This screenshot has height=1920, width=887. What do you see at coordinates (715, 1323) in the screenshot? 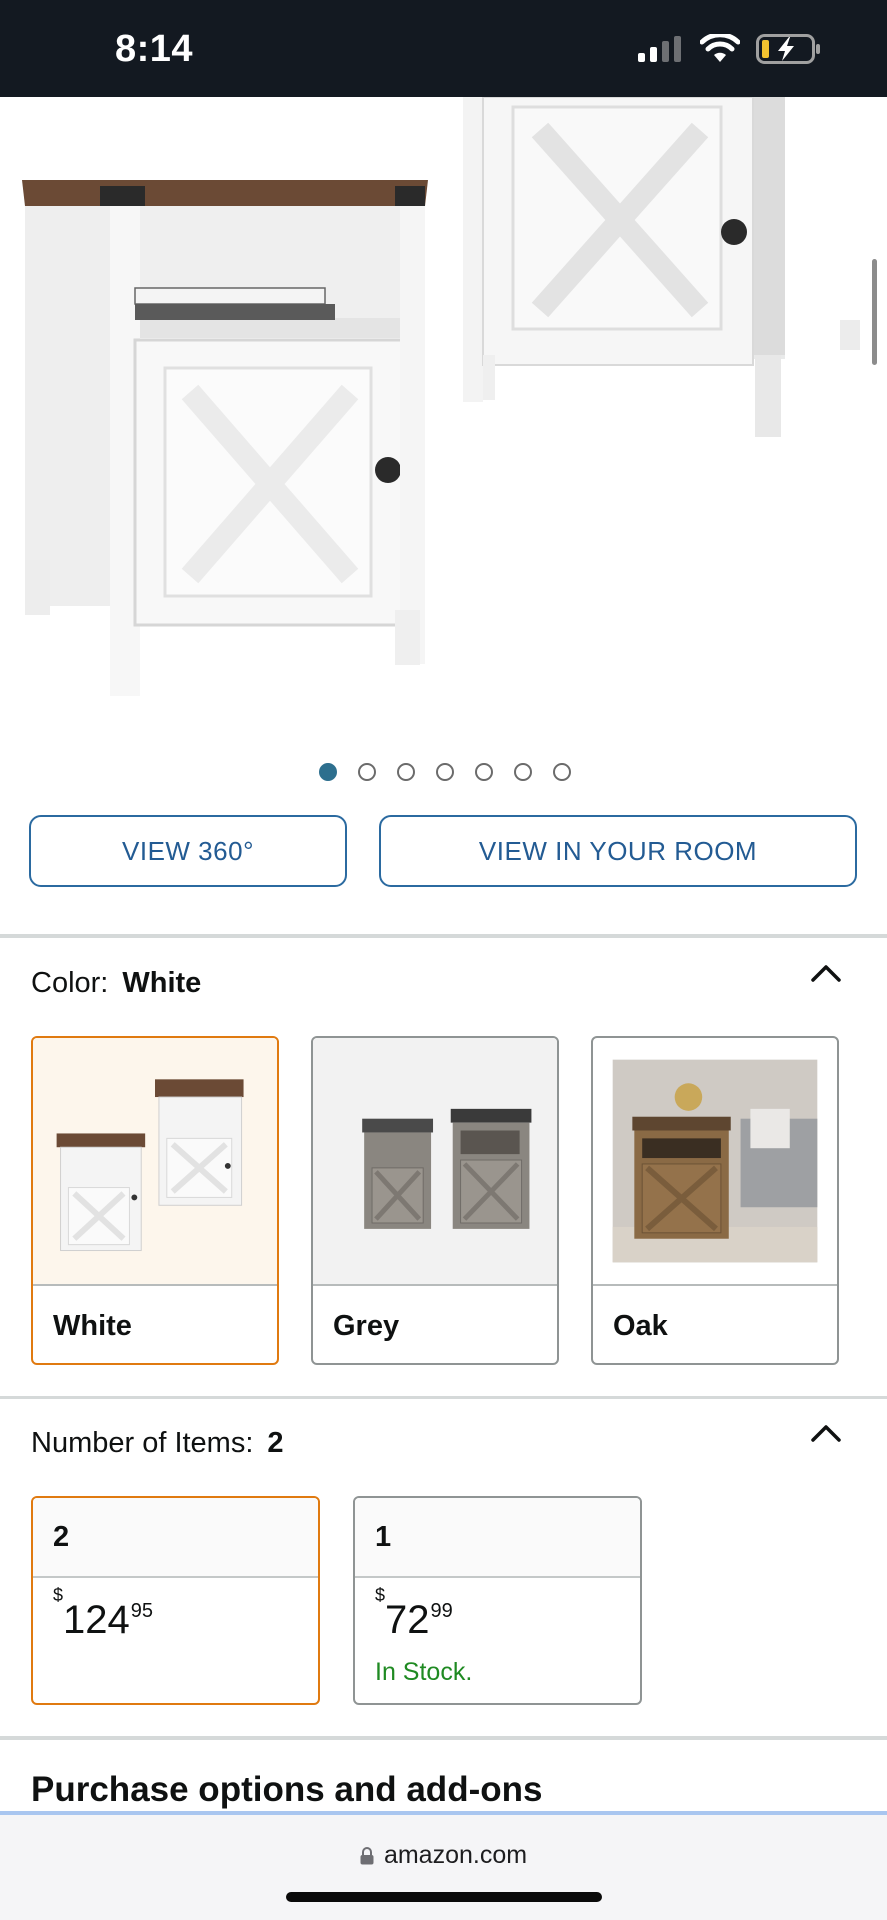
I see `color-option-label: Oak` at bounding box center [715, 1323].